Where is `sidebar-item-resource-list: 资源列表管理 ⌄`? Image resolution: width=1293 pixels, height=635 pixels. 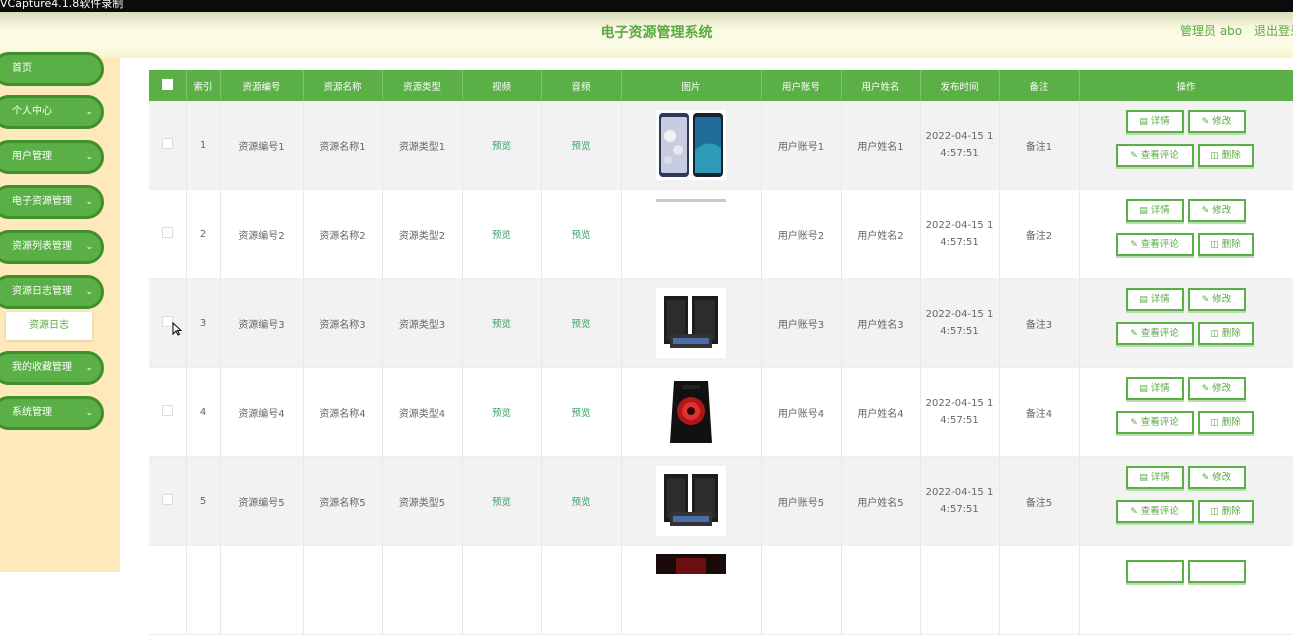 sidebar-item-resource-list: 资源列表管理 ⌄ is located at coordinates (52, 247).